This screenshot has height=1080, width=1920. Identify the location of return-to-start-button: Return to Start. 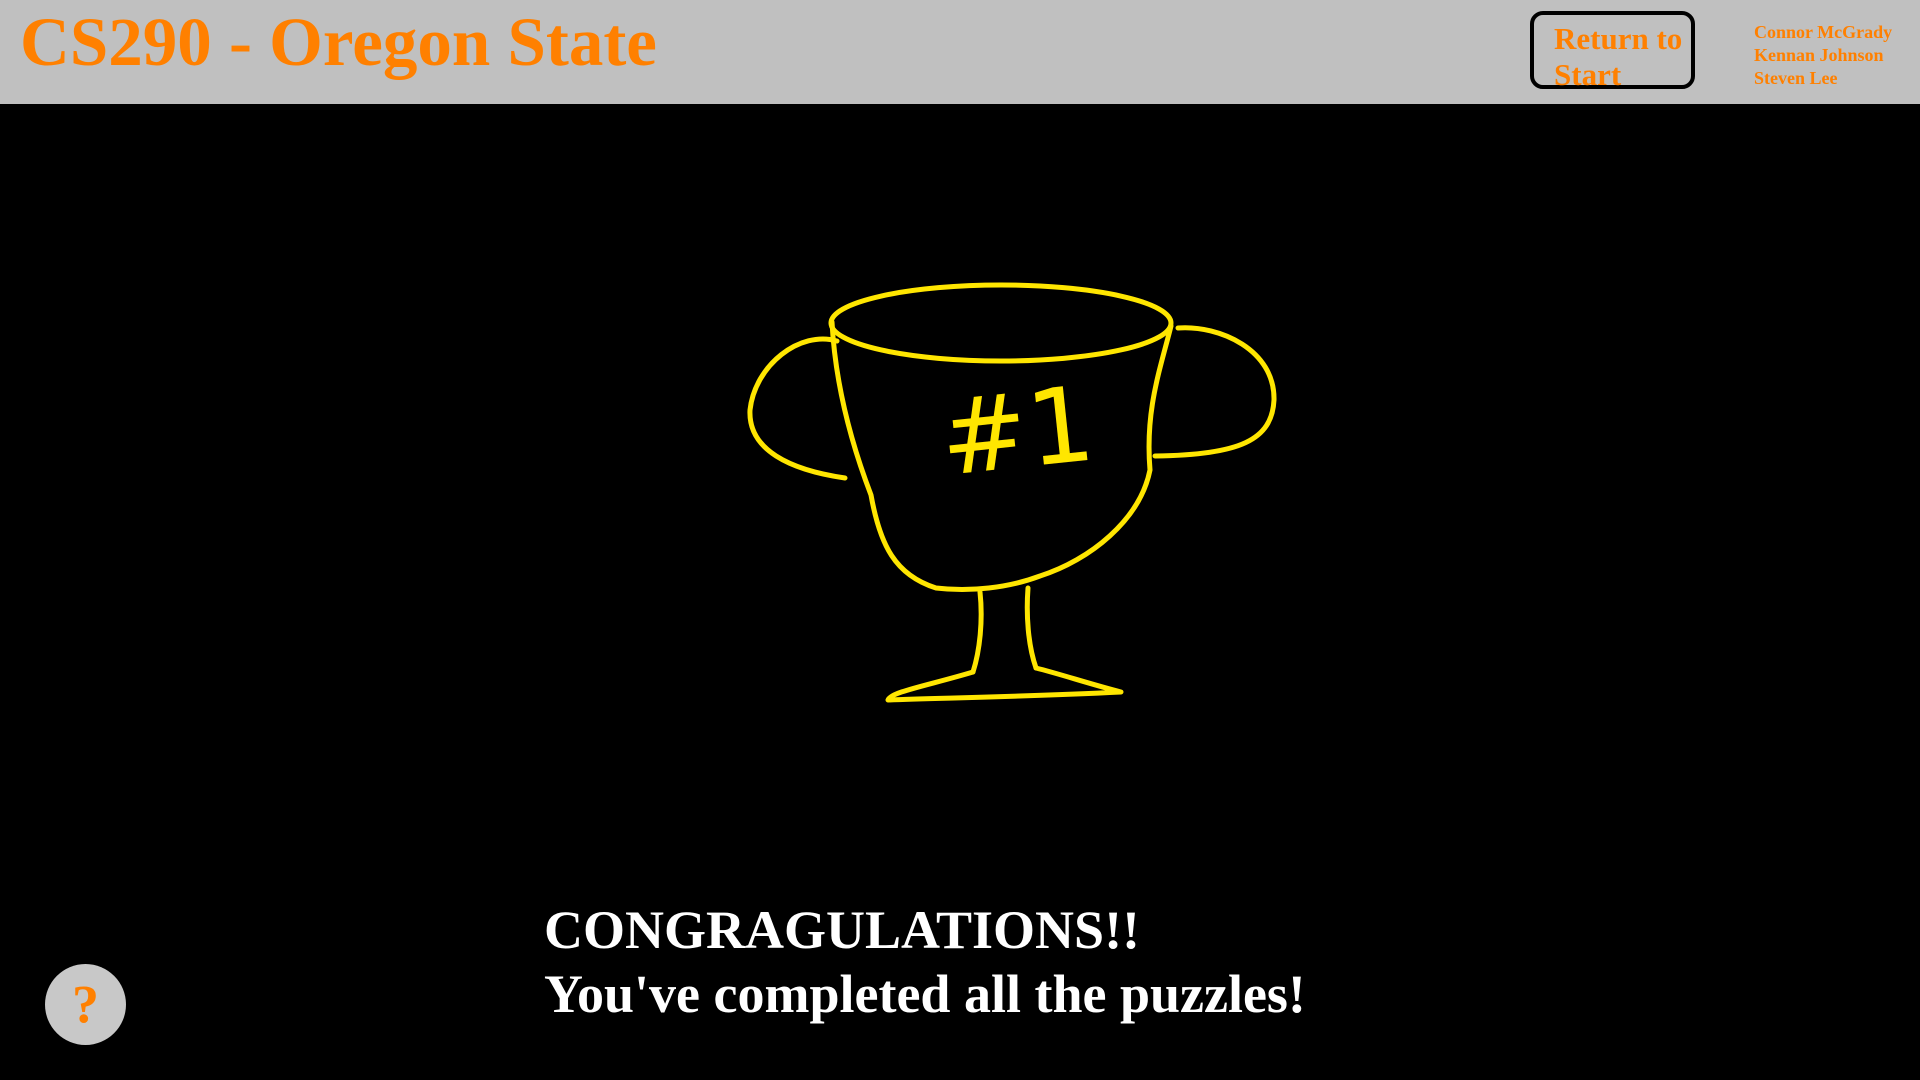
(1612, 51).